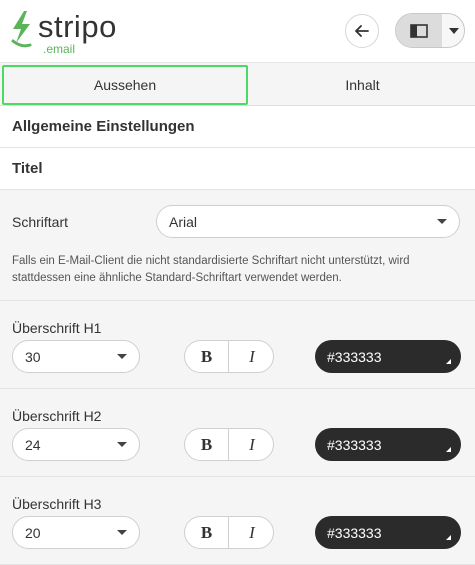 This screenshot has height=565, width=475. What do you see at coordinates (362, 84) in the screenshot?
I see `tab-content: Inhalt` at bounding box center [362, 84].